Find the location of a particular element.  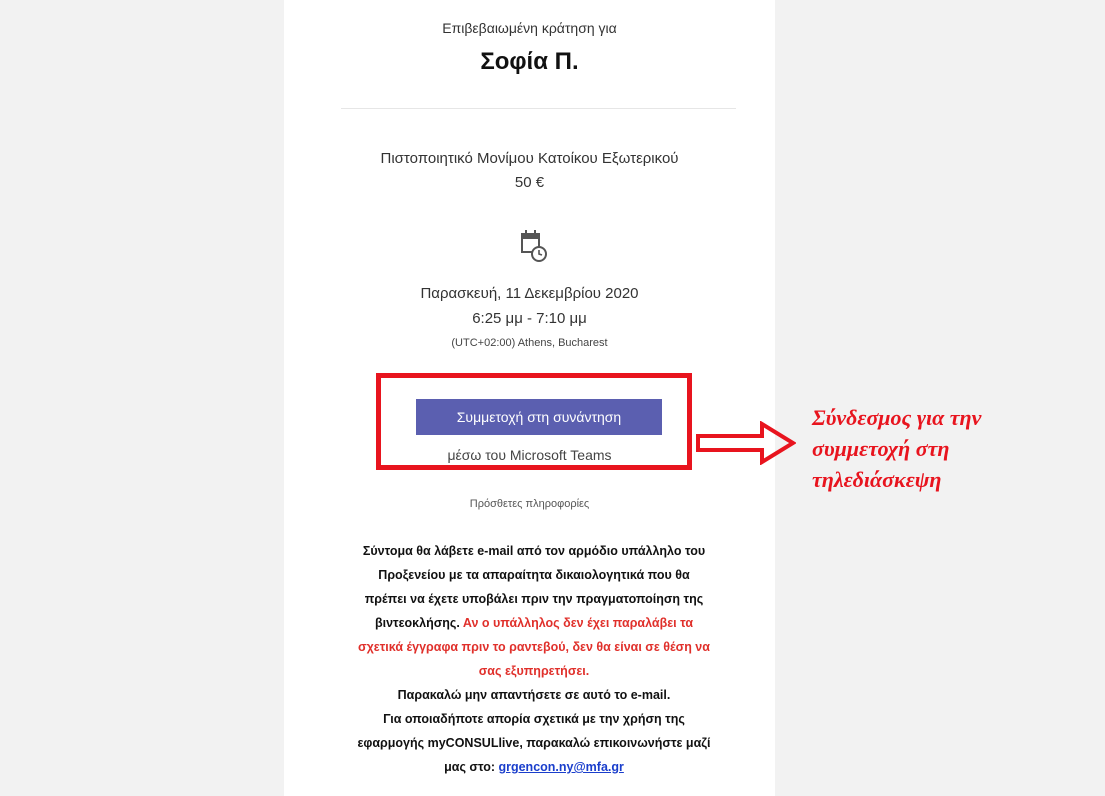

calendar-clock-icon is located at coordinates (534, 246).